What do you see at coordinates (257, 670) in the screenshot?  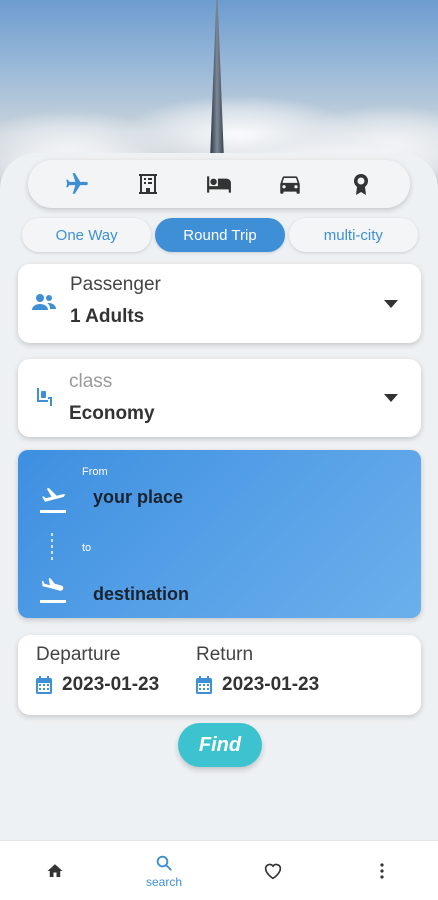 I see `return-field: Return 2023-01-23` at bounding box center [257, 670].